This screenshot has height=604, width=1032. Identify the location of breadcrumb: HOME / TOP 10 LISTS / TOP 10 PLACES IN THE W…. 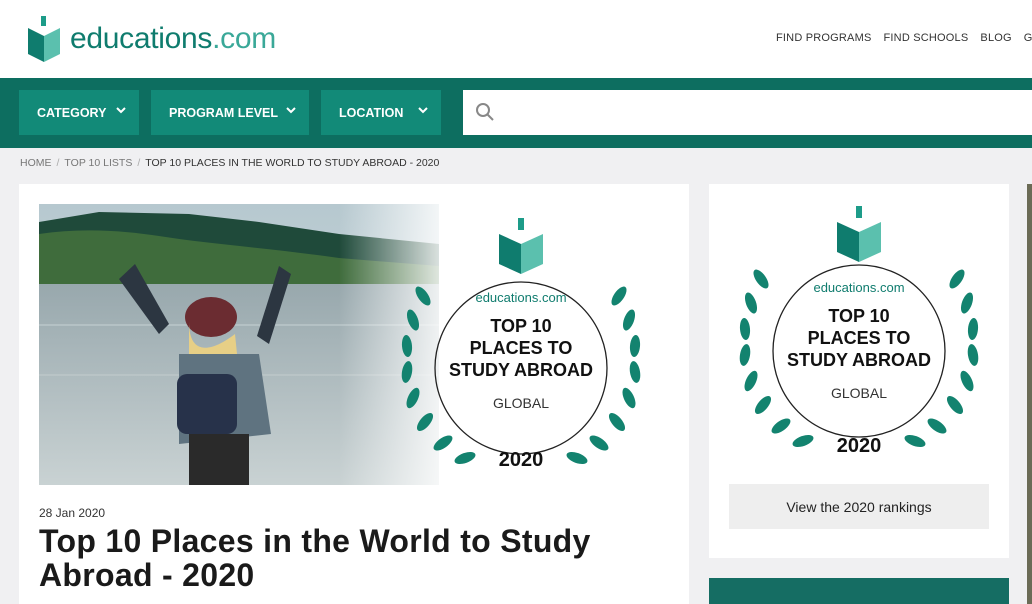
(229, 163).